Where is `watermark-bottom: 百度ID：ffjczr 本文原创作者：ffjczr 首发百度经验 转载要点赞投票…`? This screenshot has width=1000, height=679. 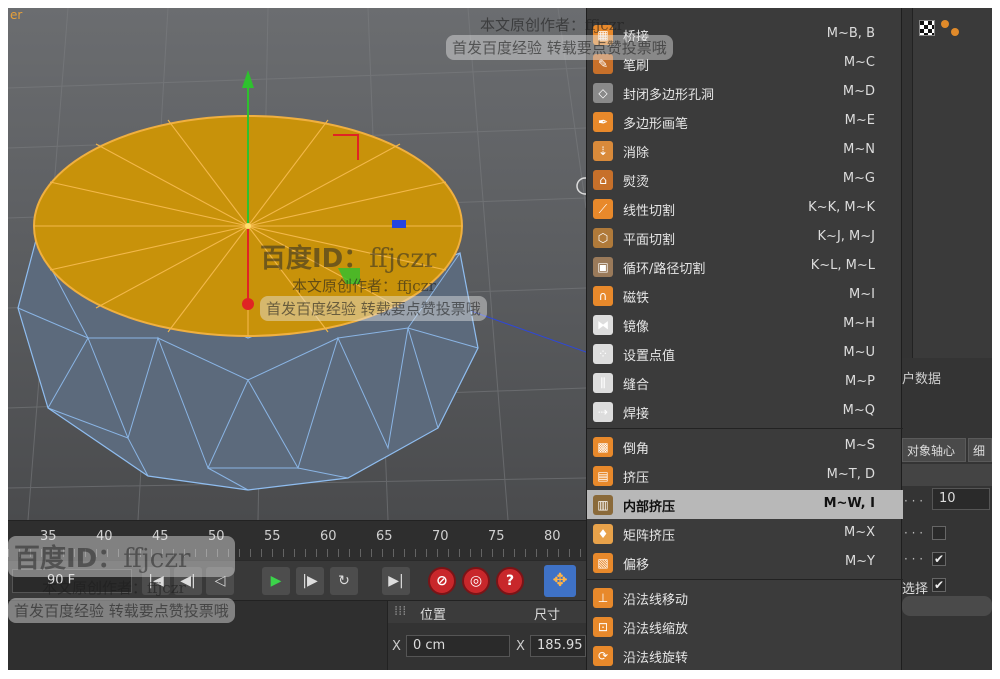
watermark-bottom: 百度ID：ffjczr 本文原创作者：ffjczr 首发百度经验 转载要点赞投票… is located at coordinates (121, 579).